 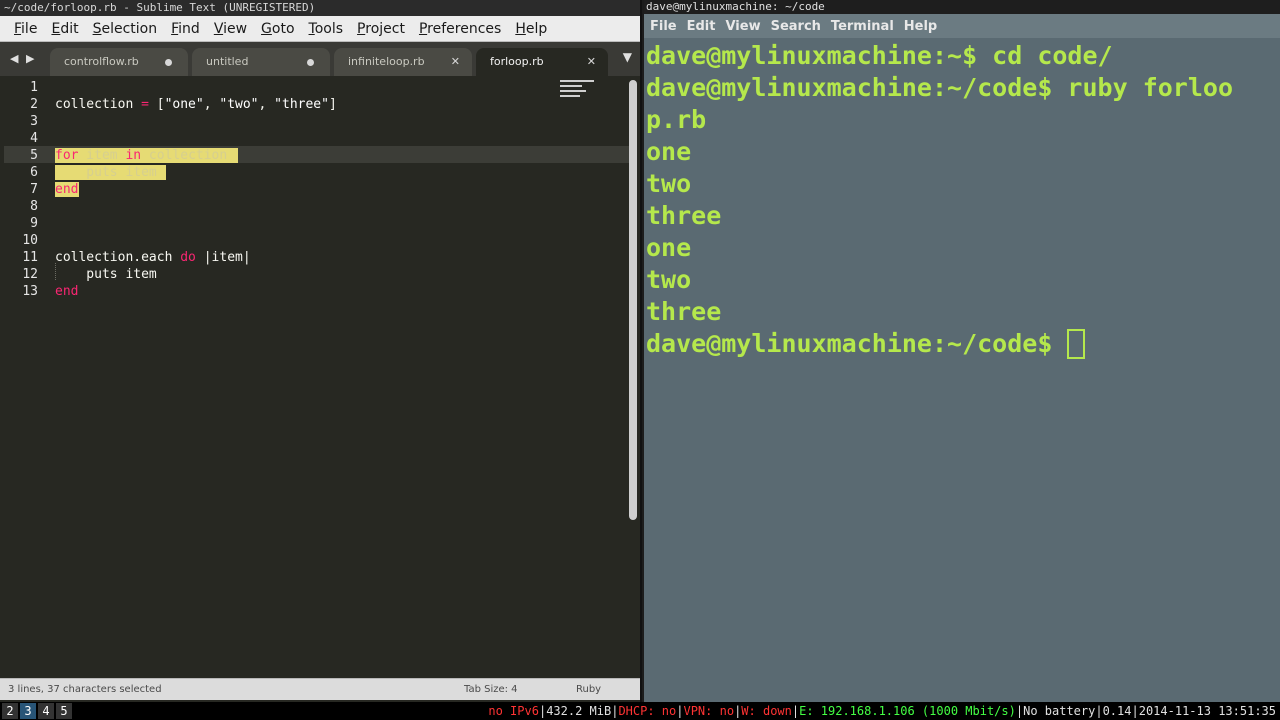 I want to click on wifi-status: W: down, so click(x=766, y=711).